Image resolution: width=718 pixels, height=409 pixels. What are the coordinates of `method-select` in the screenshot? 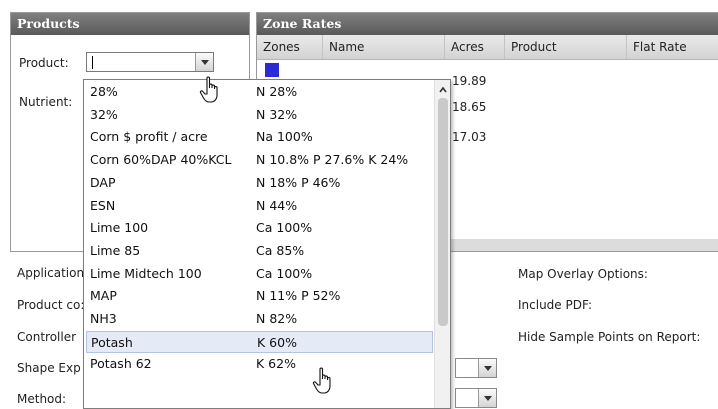 It's located at (476, 398).